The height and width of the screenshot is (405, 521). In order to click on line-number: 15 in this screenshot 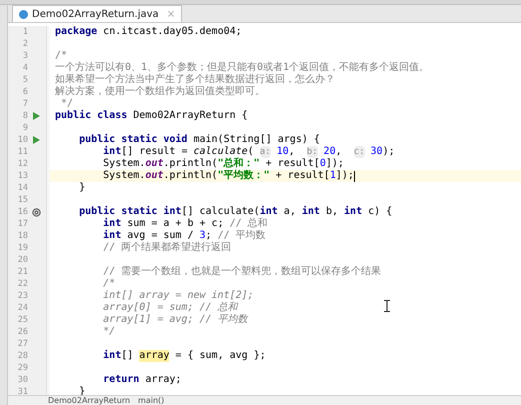, I will do `click(22, 200)`.